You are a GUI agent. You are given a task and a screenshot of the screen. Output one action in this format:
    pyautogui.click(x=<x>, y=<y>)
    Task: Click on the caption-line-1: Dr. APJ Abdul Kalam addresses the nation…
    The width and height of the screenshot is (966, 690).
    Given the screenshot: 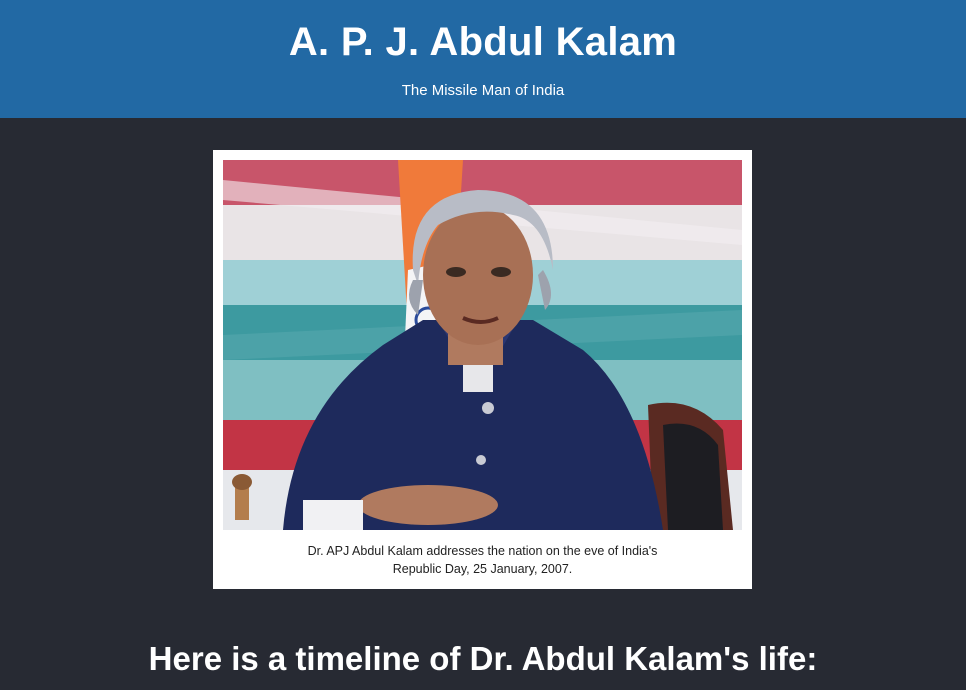 What is the action you would take?
    pyautogui.click(x=482, y=551)
    